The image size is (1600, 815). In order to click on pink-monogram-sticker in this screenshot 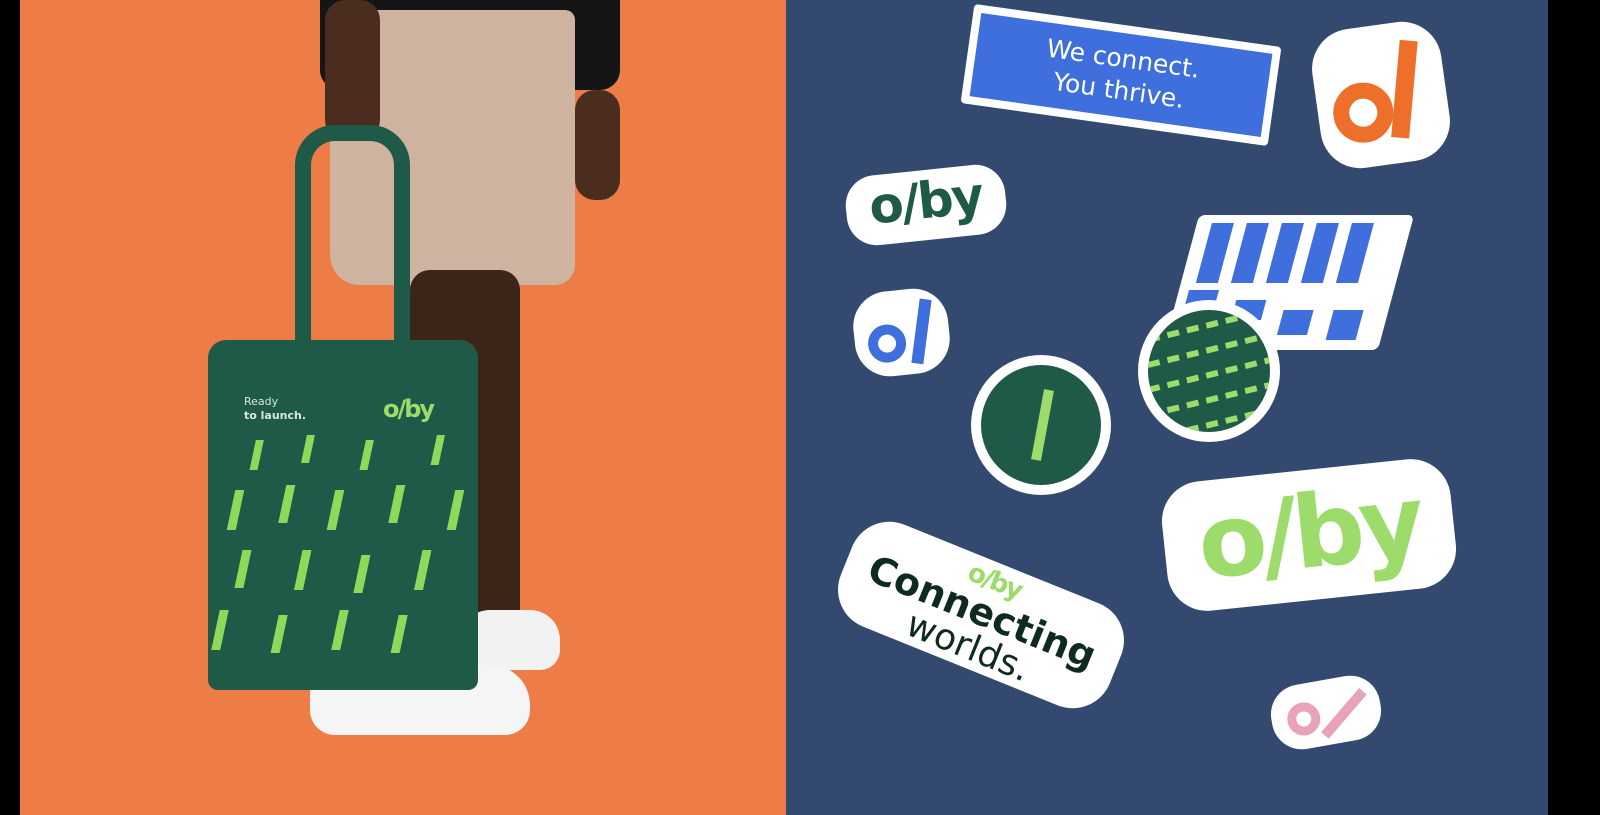, I will do `click(1326, 712)`.